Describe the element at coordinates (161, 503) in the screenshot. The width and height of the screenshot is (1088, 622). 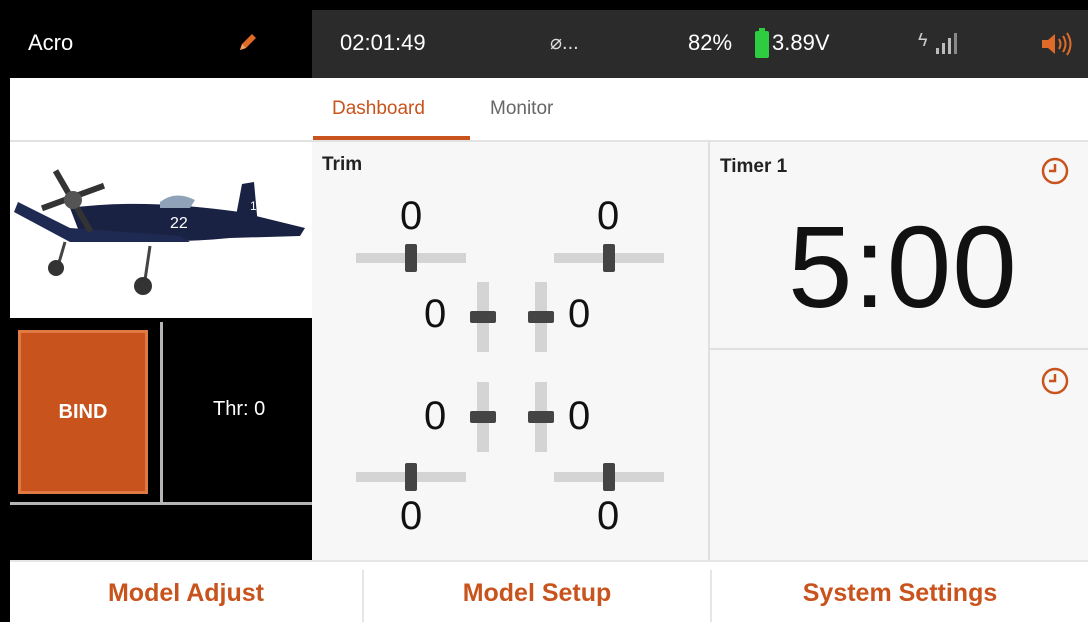
I see `divider` at that location.